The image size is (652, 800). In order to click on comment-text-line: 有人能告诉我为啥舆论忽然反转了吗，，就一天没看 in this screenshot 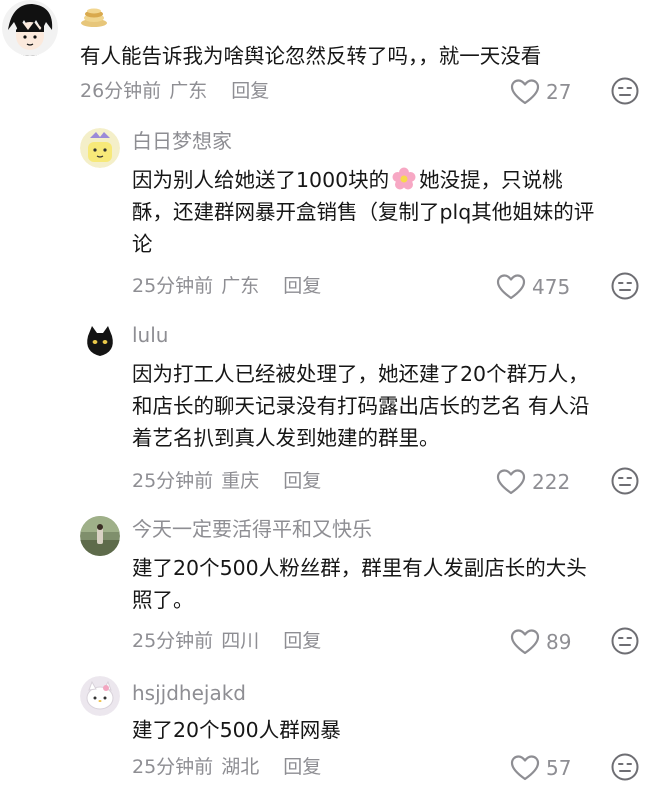, I will do `click(311, 56)`.